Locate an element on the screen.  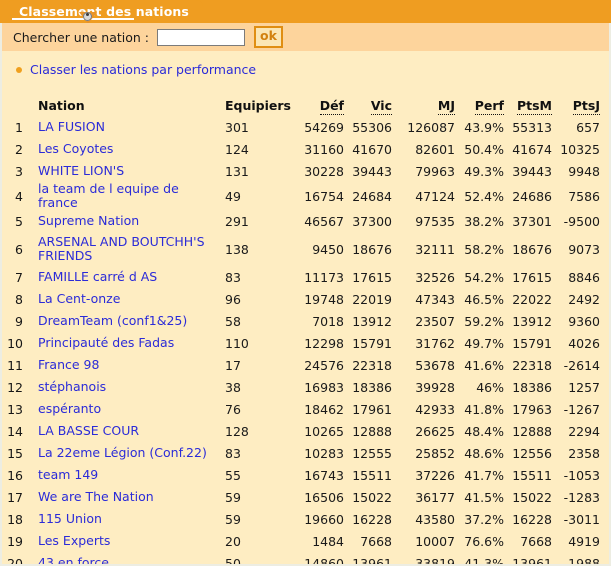
column-header-ptsj: PtsJ is located at coordinates (576, 105).